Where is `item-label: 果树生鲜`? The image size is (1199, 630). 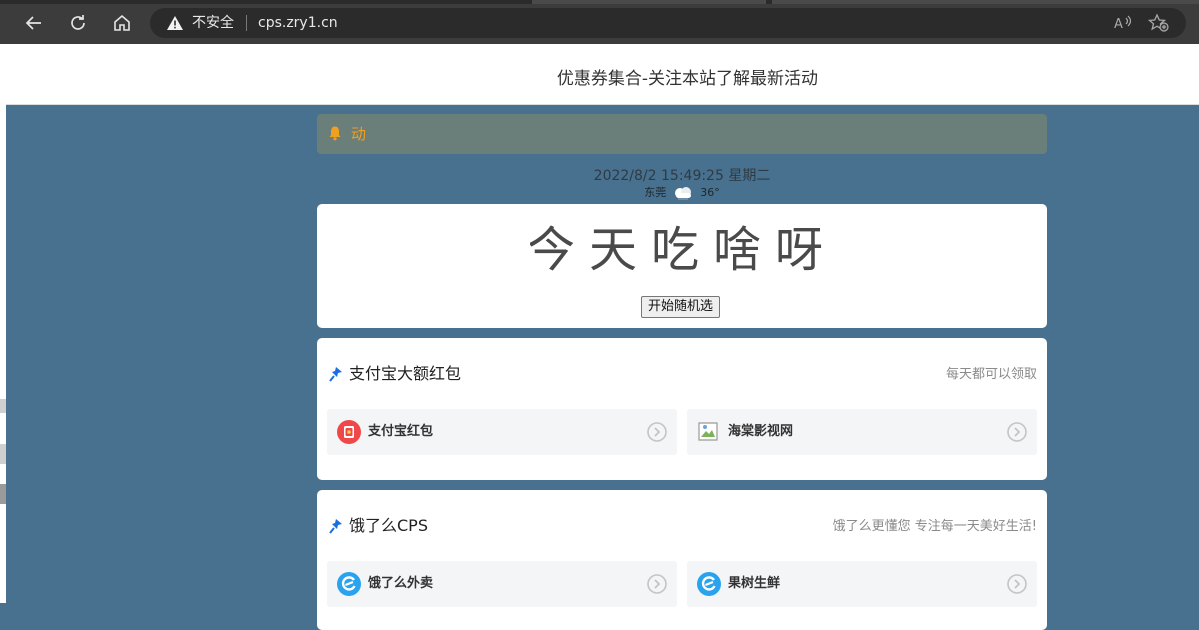
item-label: 果树生鲜 is located at coordinates (754, 583).